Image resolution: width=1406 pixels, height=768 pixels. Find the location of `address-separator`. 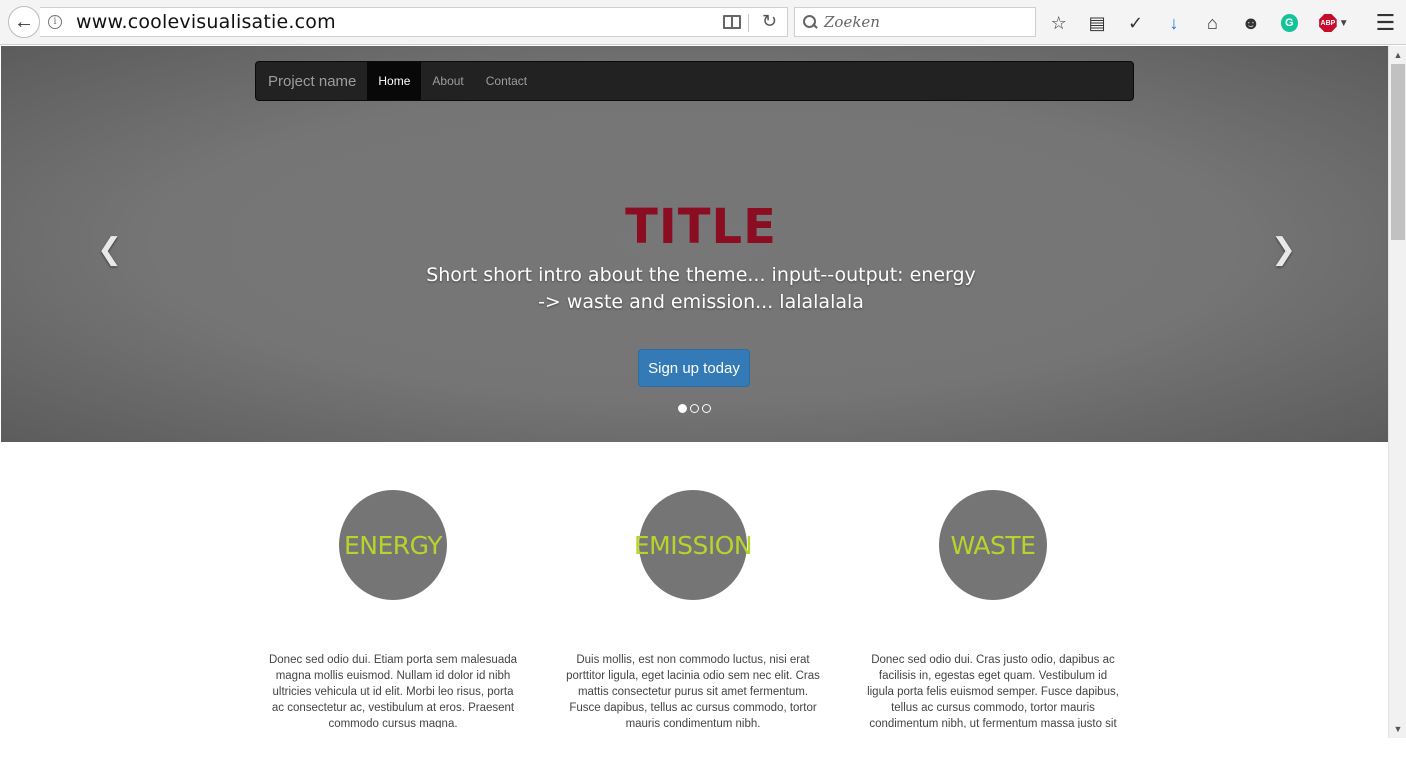

address-separator is located at coordinates (748, 23).